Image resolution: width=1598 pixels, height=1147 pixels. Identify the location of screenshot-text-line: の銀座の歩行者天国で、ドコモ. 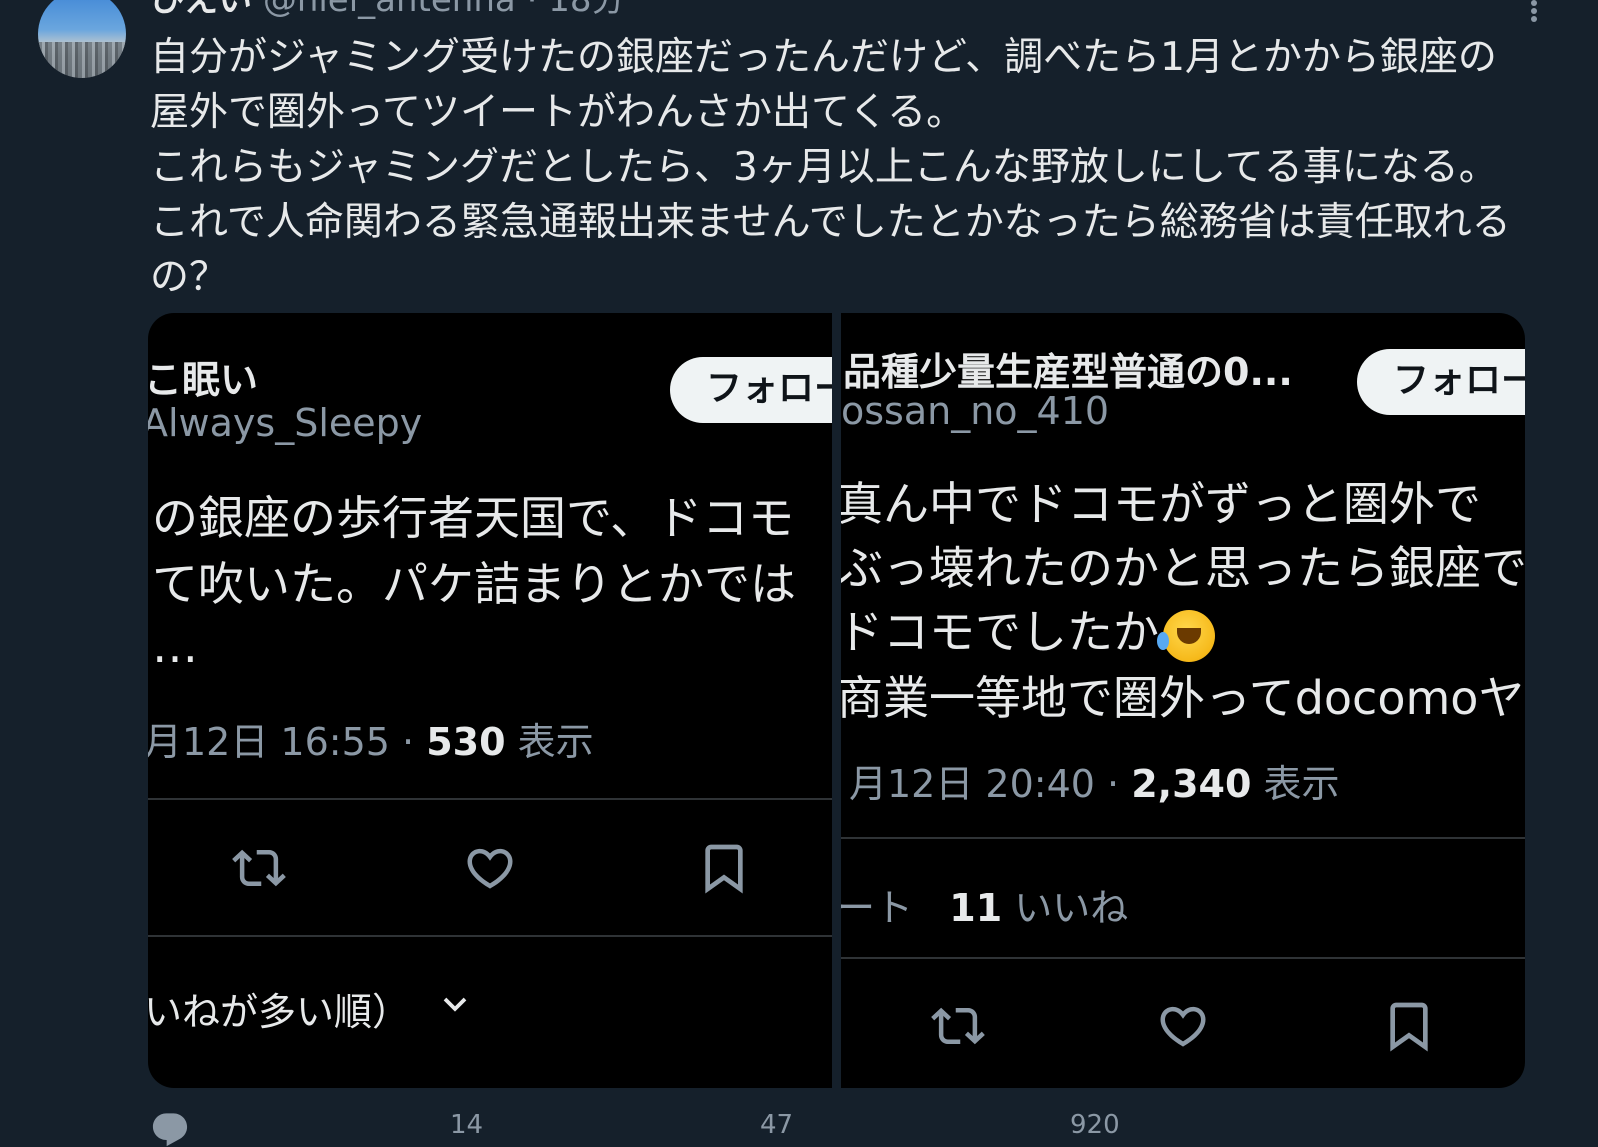
(473, 518).